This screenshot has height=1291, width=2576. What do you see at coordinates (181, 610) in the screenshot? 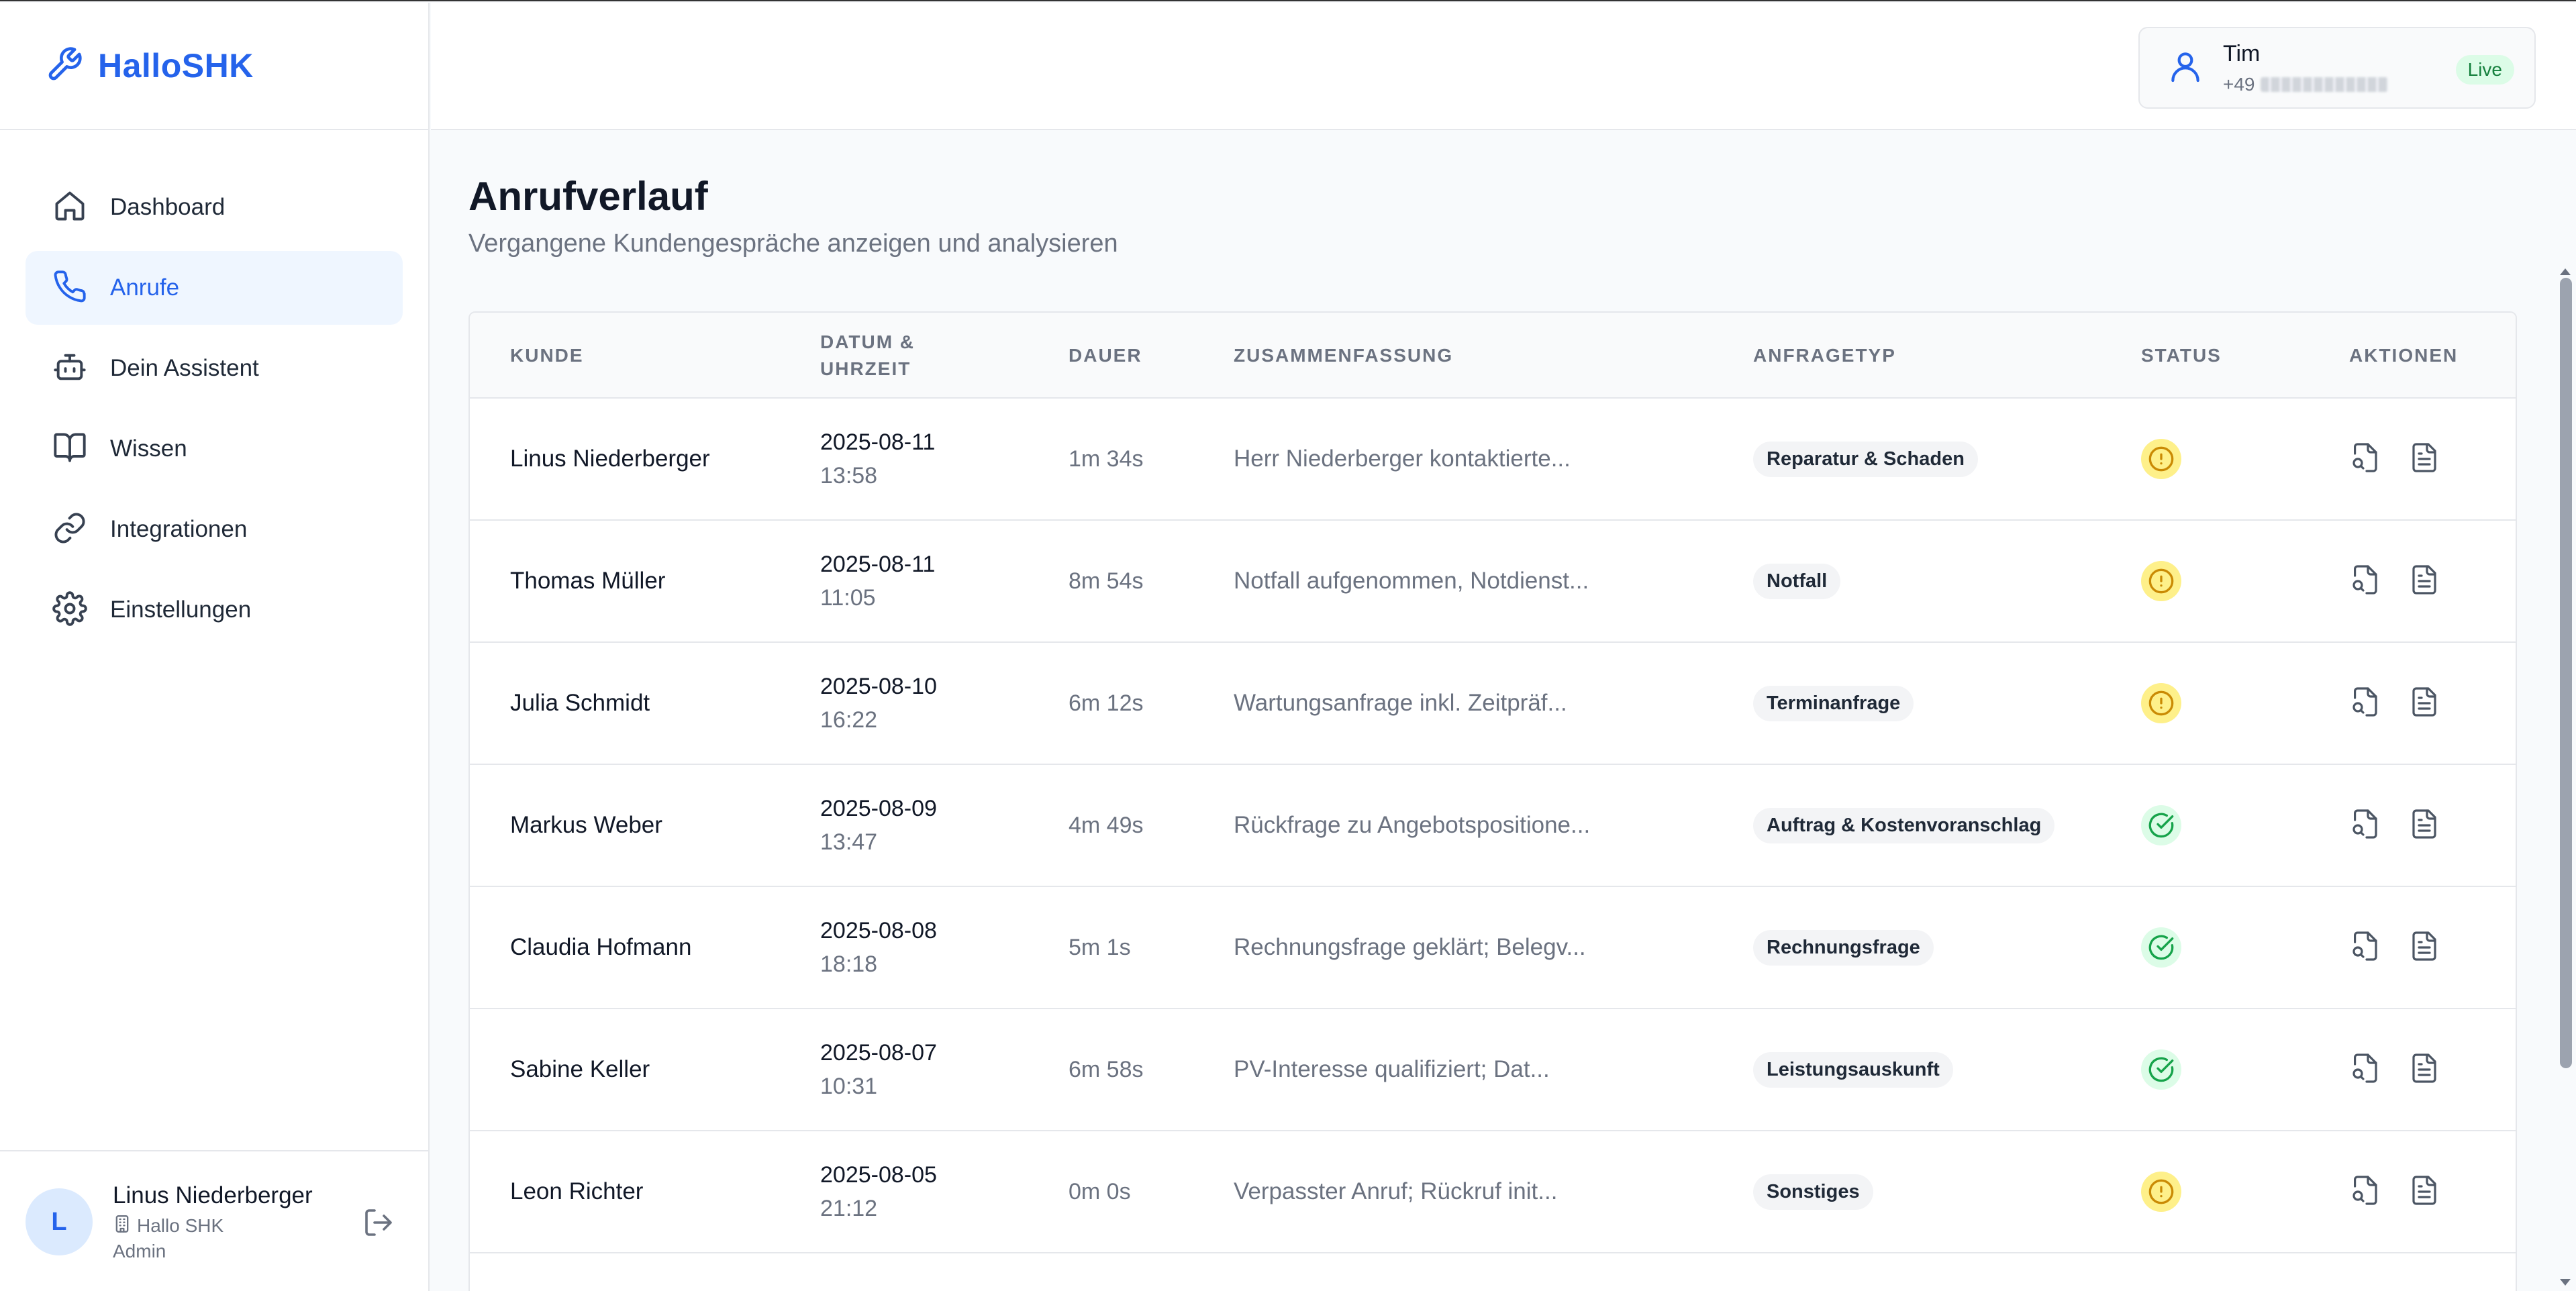
I see `sidebar-item-label: Einstellungen` at bounding box center [181, 610].